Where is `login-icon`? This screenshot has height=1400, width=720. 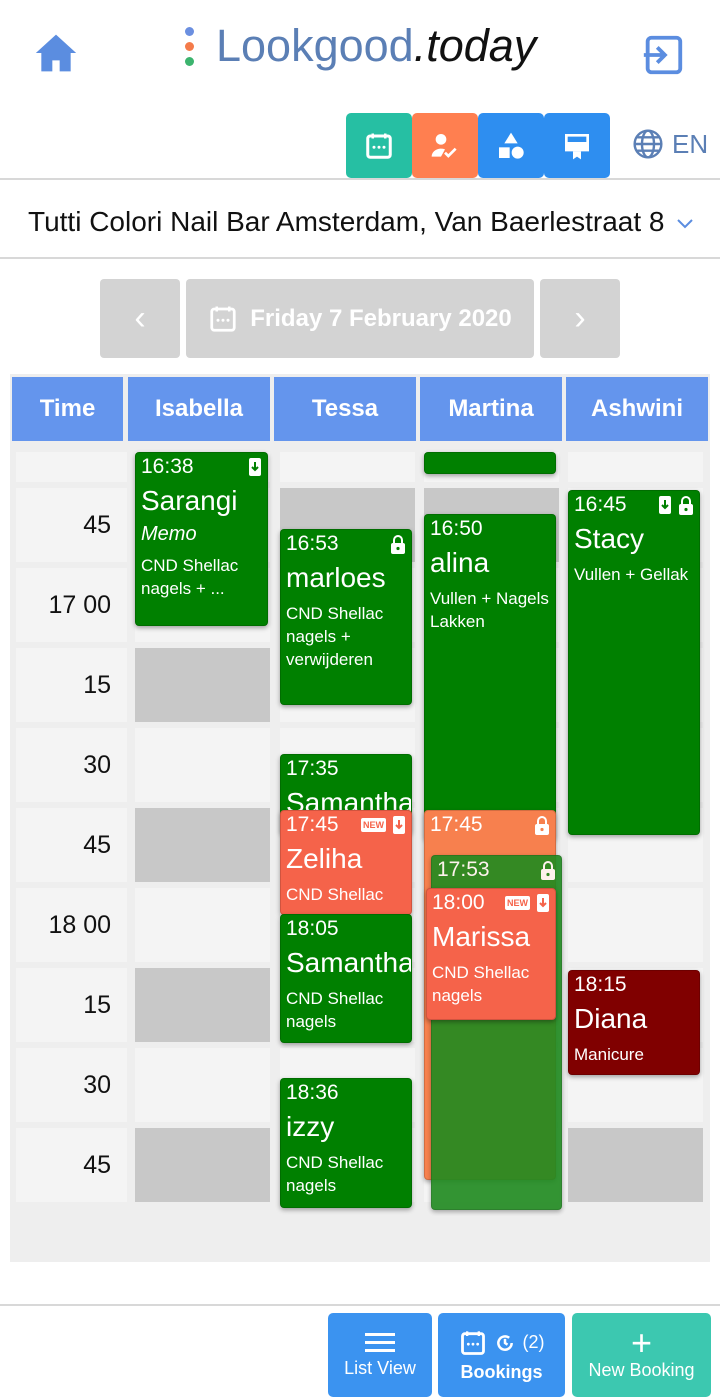 login-icon is located at coordinates (663, 55).